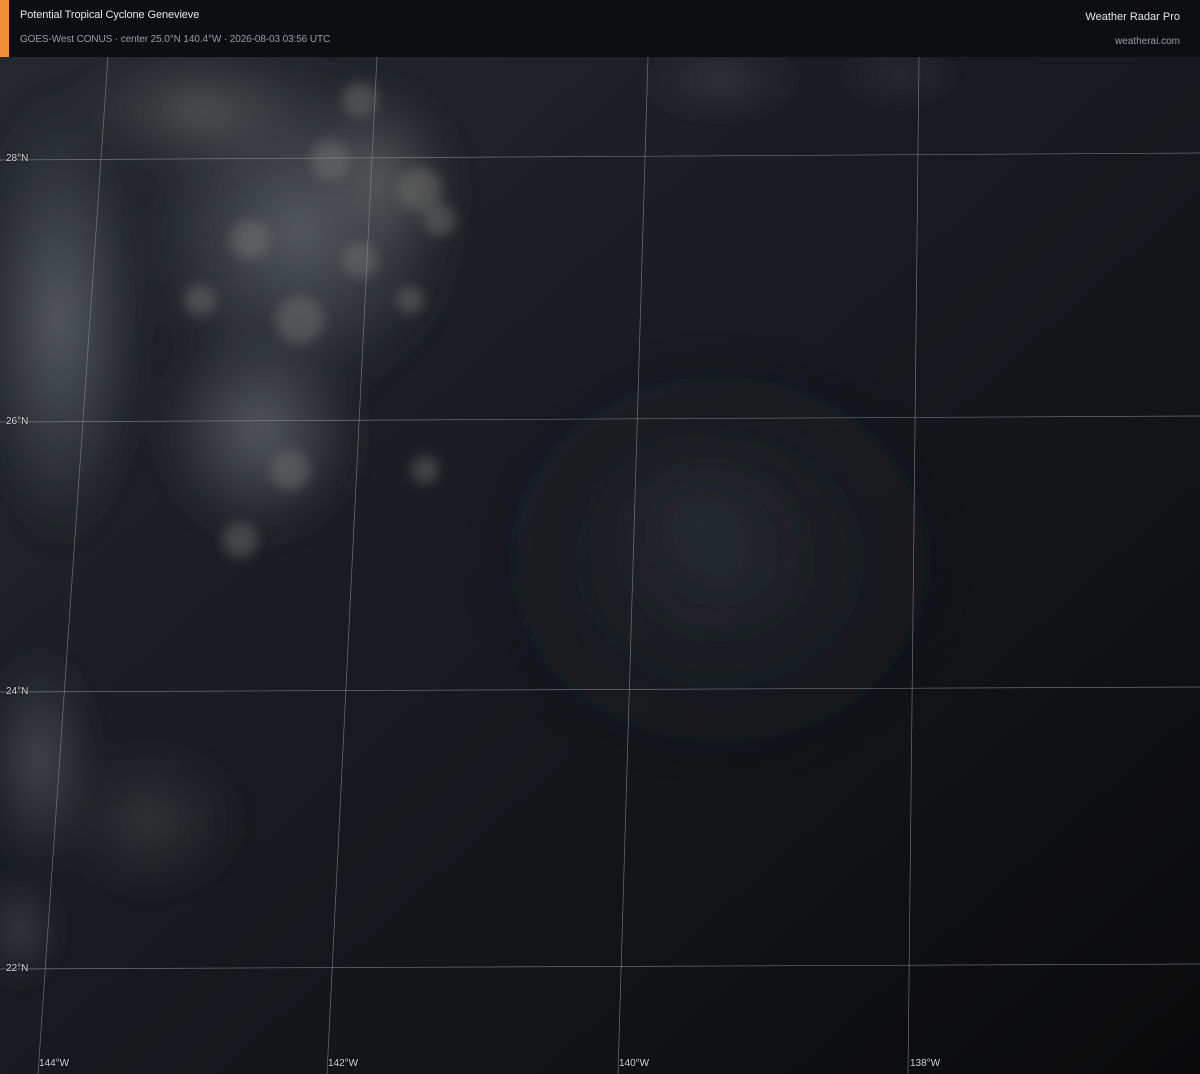 The image size is (1200, 1074). What do you see at coordinates (1147, 41) in the screenshot?
I see `site-link: weatherai.com` at bounding box center [1147, 41].